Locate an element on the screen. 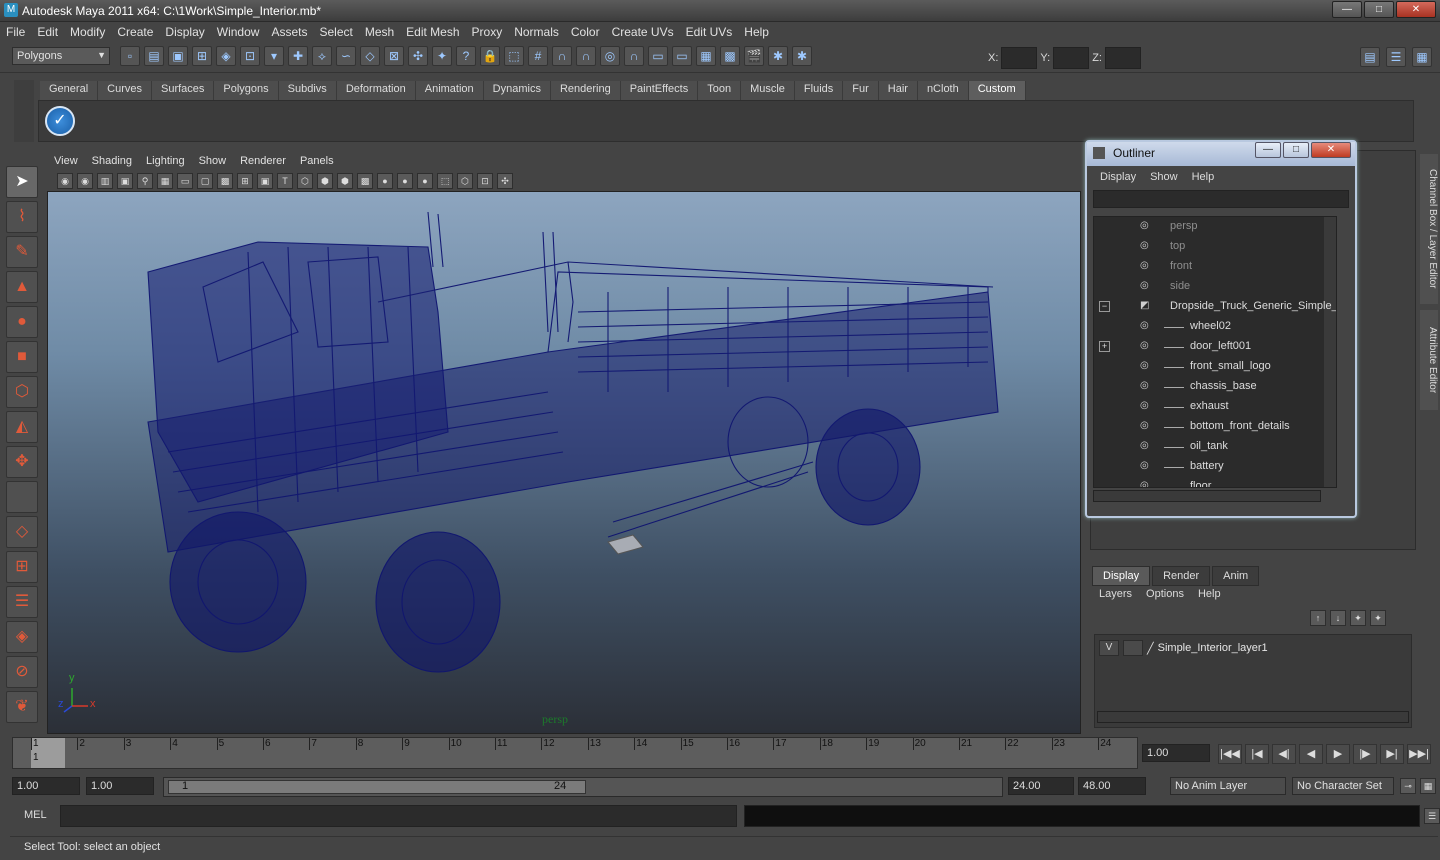 Image resolution: width=1440 pixels, height=860 pixels. soft-modification-icon: ◭ is located at coordinates (22, 427).